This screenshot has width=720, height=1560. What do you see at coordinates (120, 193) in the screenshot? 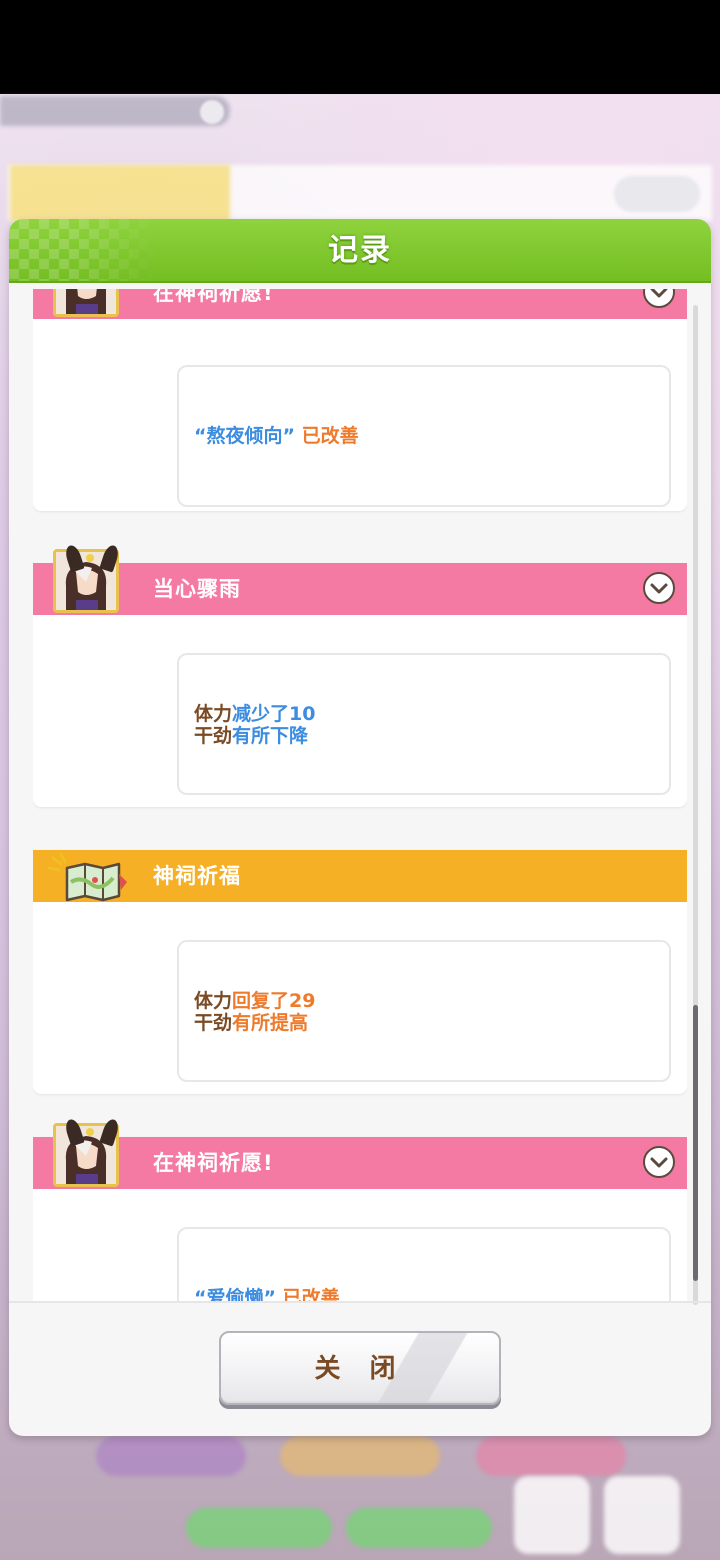
I see `background-event-label` at bounding box center [120, 193].